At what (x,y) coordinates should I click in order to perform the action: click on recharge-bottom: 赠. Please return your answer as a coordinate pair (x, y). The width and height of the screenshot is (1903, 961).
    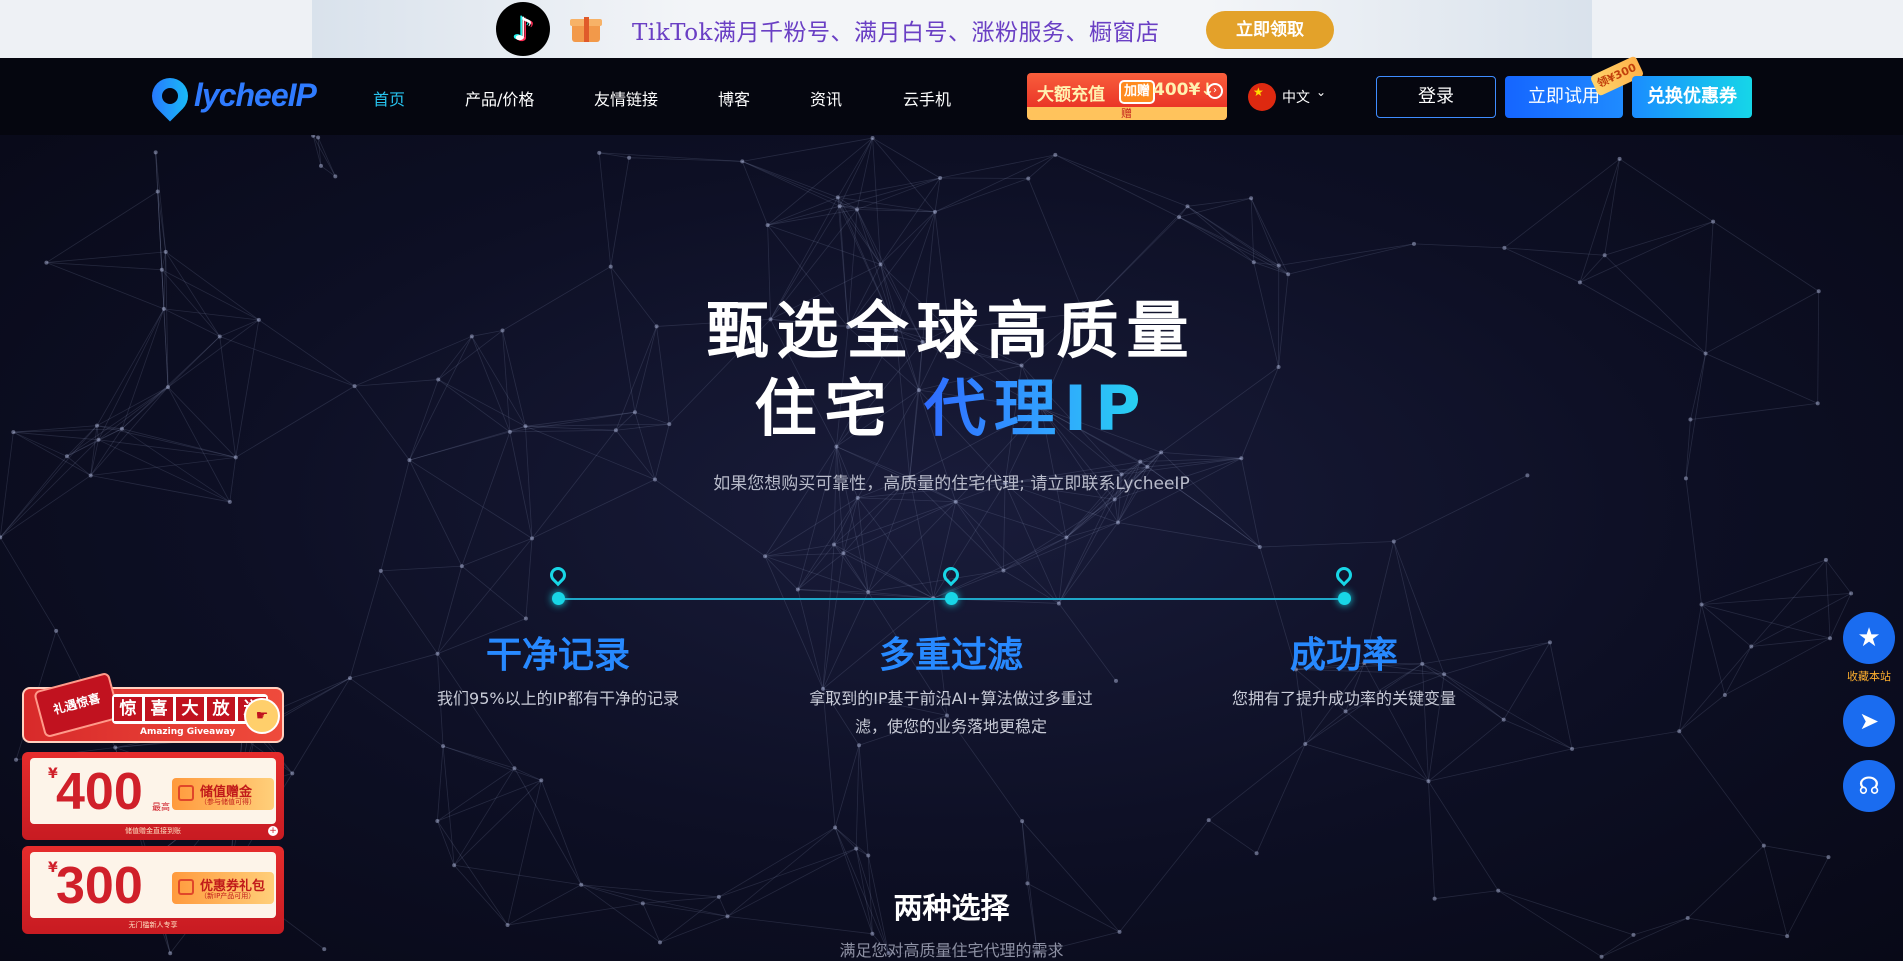
    Looking at the image, I should click on (1127, 113).